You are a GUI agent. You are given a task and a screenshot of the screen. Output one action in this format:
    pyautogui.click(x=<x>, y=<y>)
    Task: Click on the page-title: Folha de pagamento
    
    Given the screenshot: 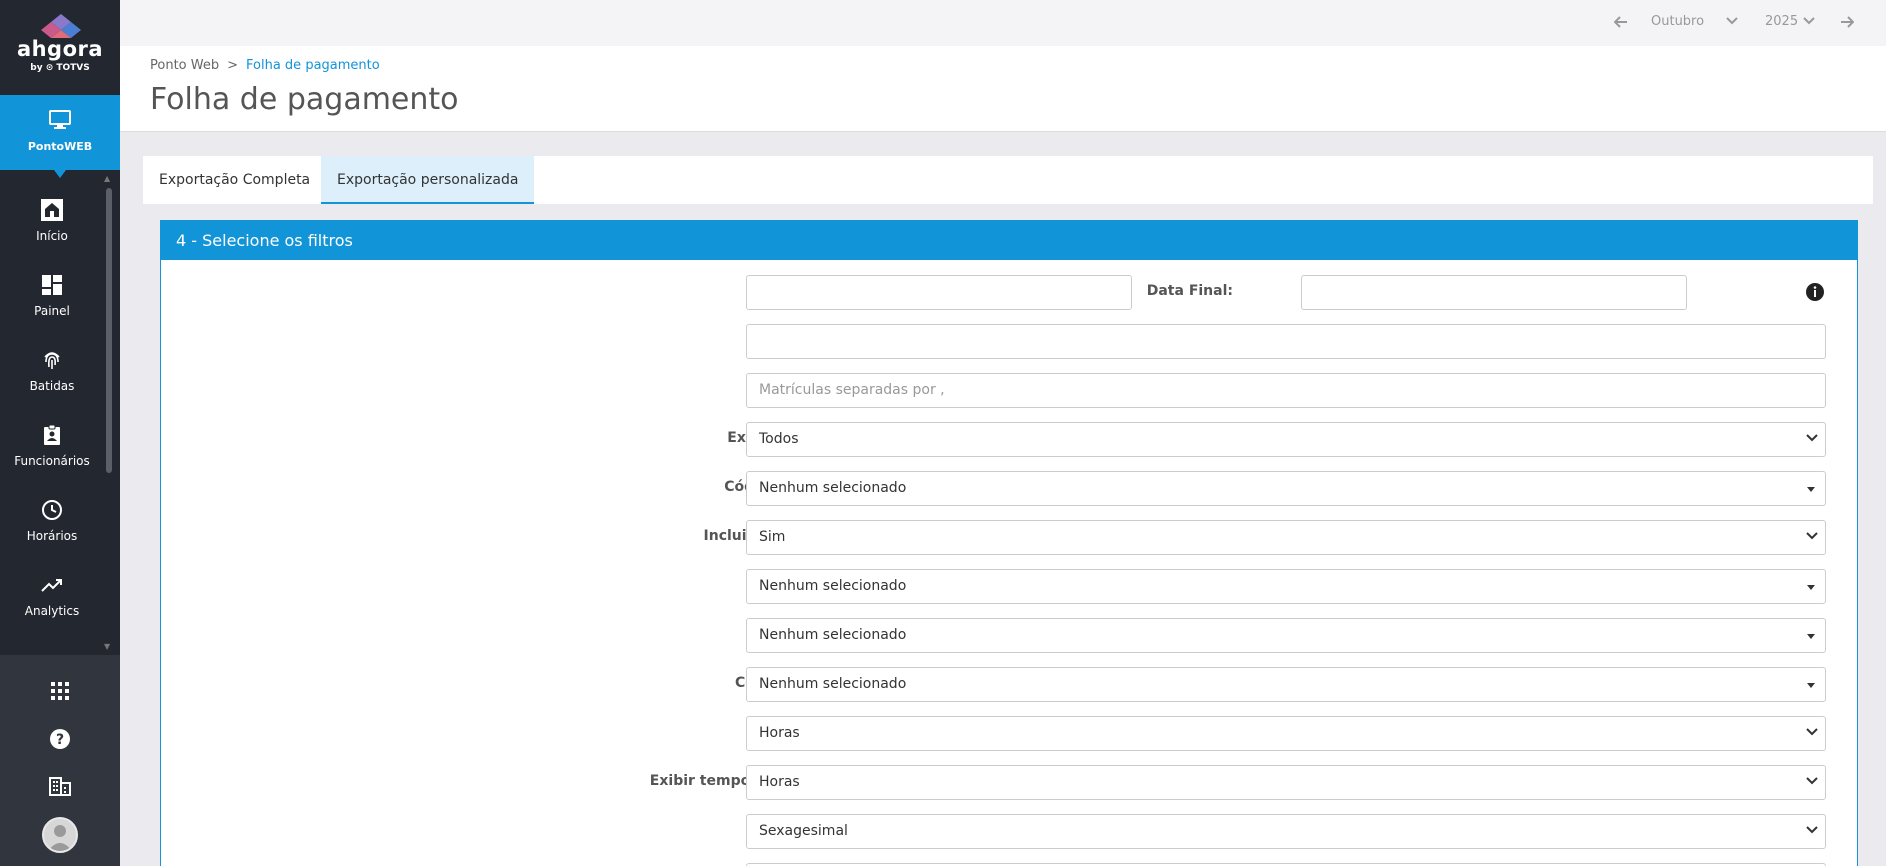 What is the action you would take?
    pyautogui.click(x=304, y=99)
    